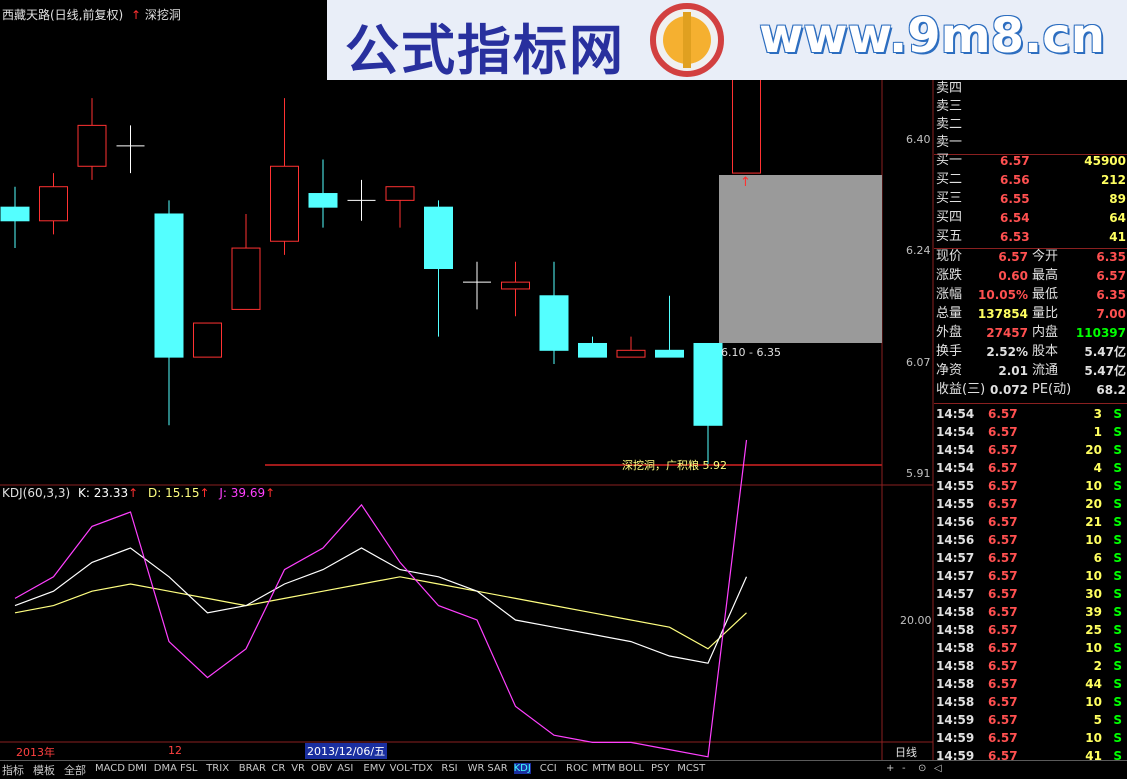 Image resolution: width=1127 pixels, height=779 pixels. Describe the element at coordinates (345, 768) in the screenshot. I see `tab-asi: ASI` at that location.